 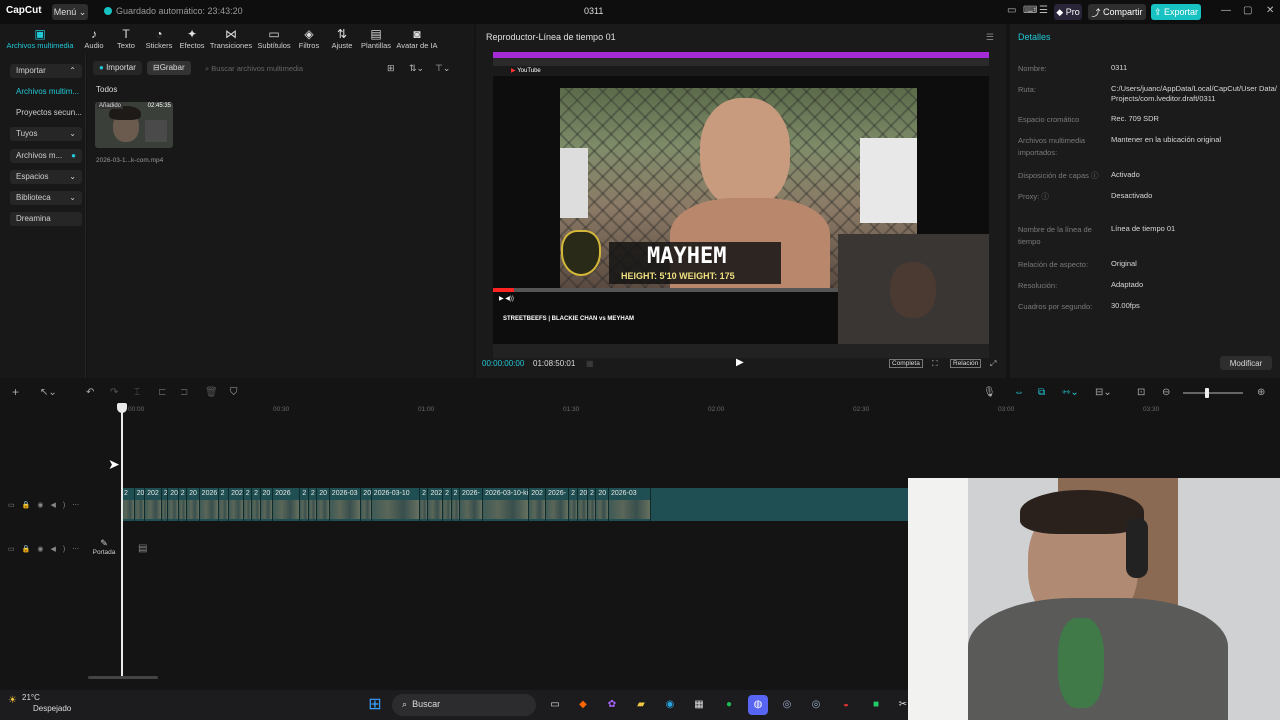 I want to click on zoom-fit-icon: ⊕, so click(x=1261, y=392).